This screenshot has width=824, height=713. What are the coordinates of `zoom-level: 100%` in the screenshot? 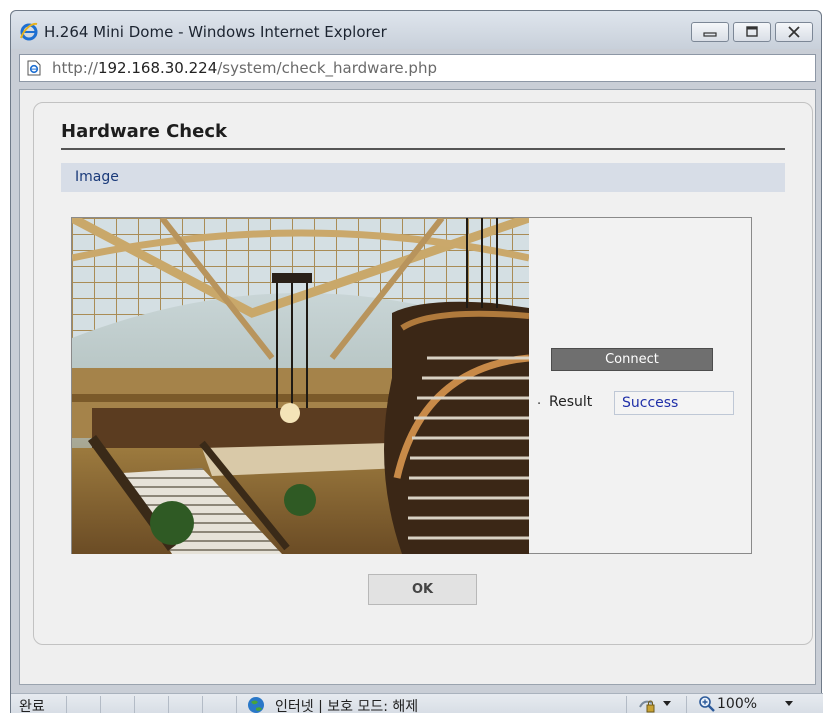 It's located at (737, 704).